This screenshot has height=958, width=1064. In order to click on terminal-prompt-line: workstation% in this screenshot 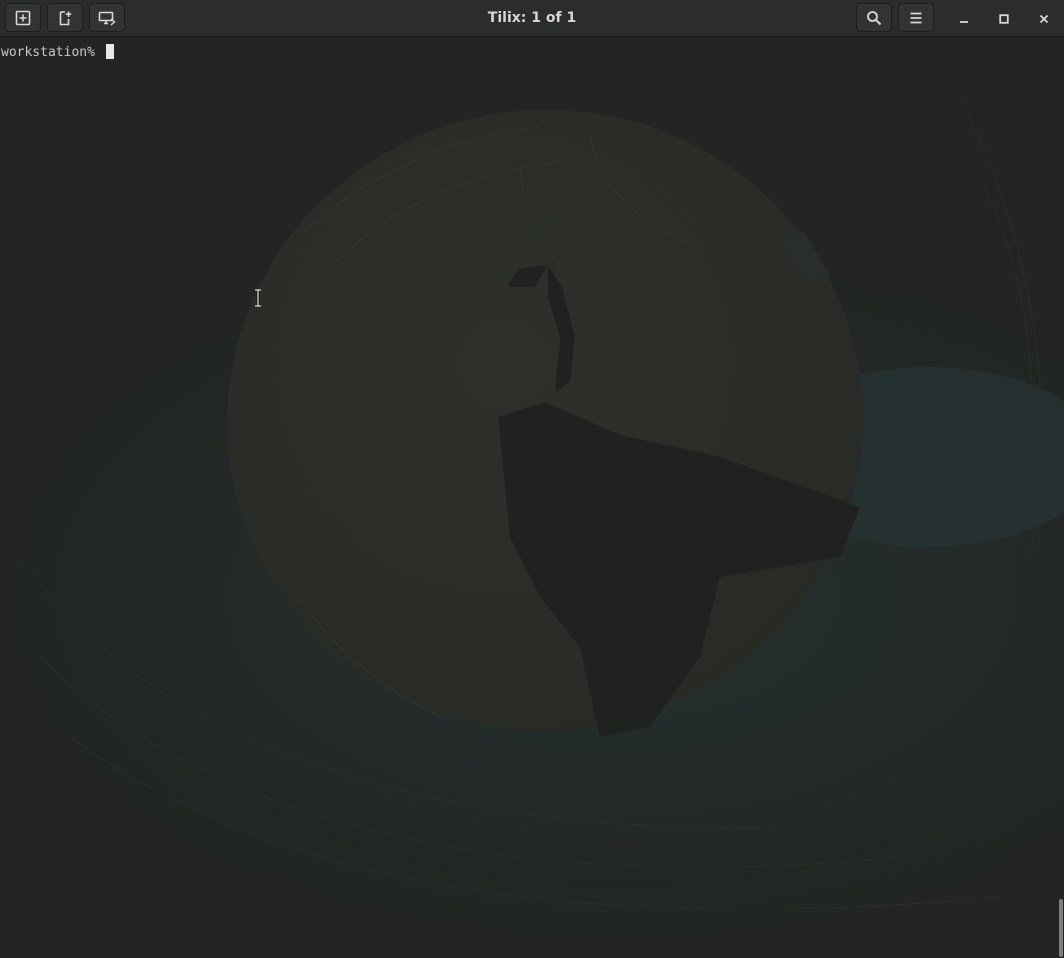, I will do `click(57, 52)`.